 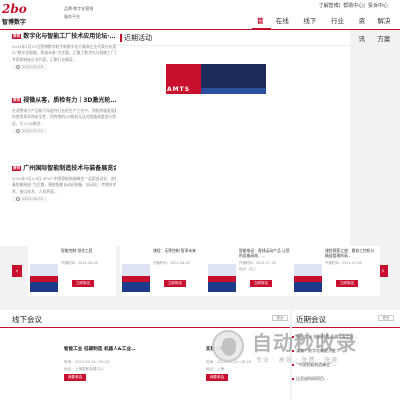 What do you see at coordinates (233, 45) in the screenshot?
I see `divider` at bounding box center [233, 45].